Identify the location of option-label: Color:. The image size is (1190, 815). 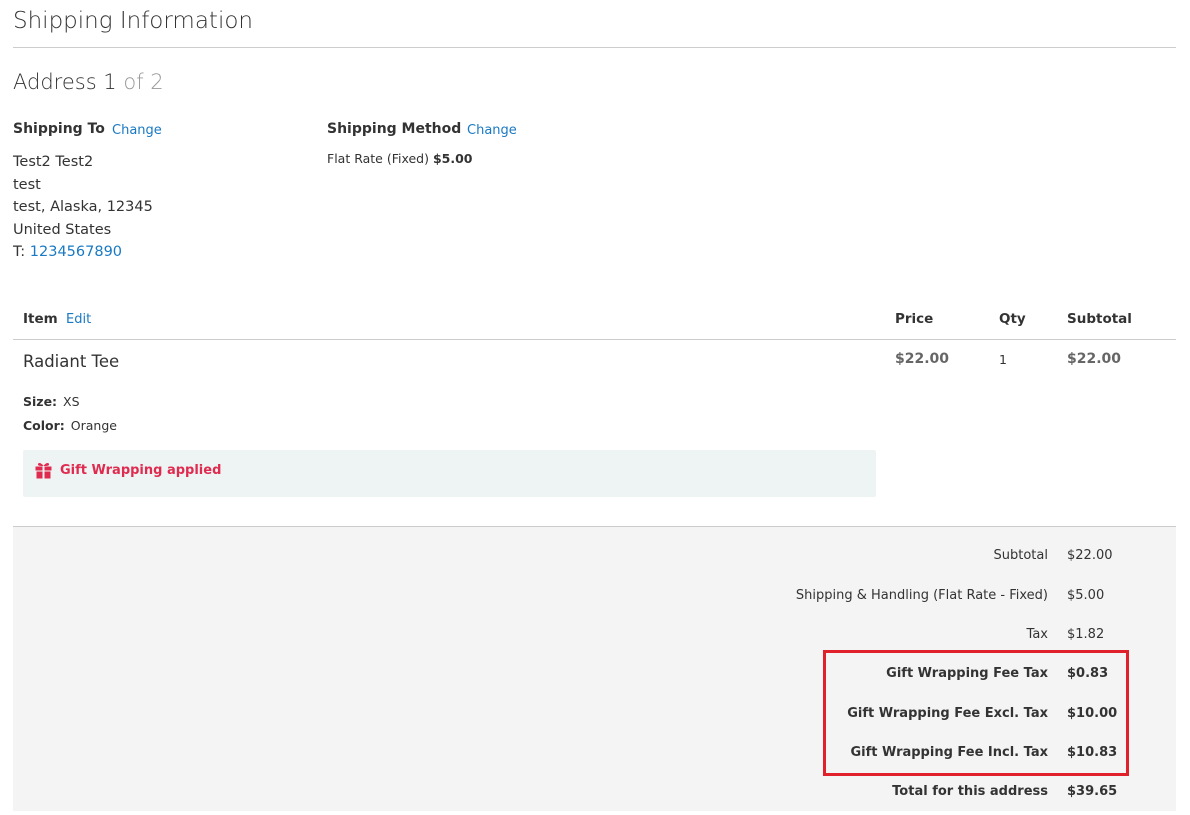
(44, 425).